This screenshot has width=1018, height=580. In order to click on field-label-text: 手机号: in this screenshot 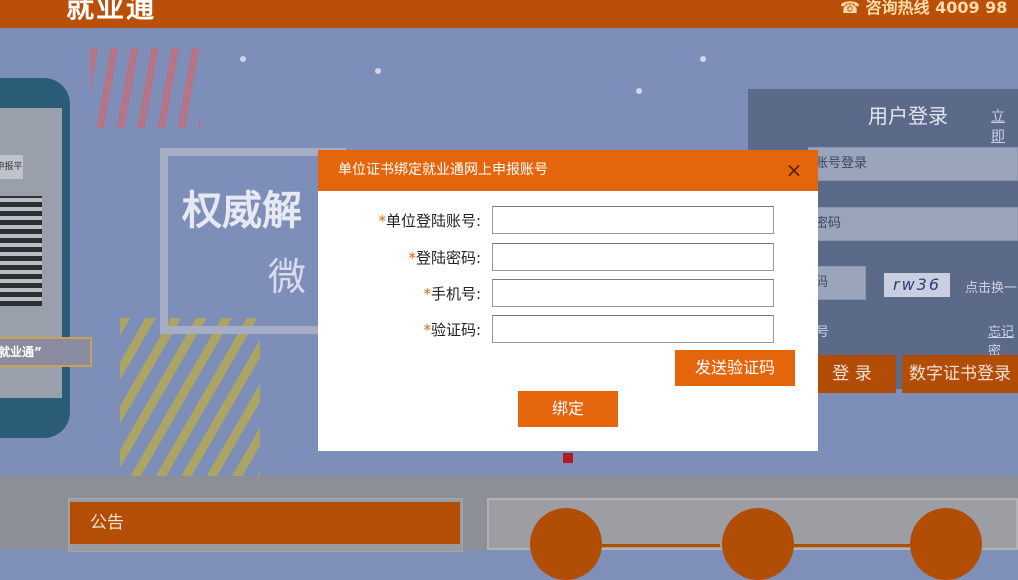, I will do `click(455, 294)`.